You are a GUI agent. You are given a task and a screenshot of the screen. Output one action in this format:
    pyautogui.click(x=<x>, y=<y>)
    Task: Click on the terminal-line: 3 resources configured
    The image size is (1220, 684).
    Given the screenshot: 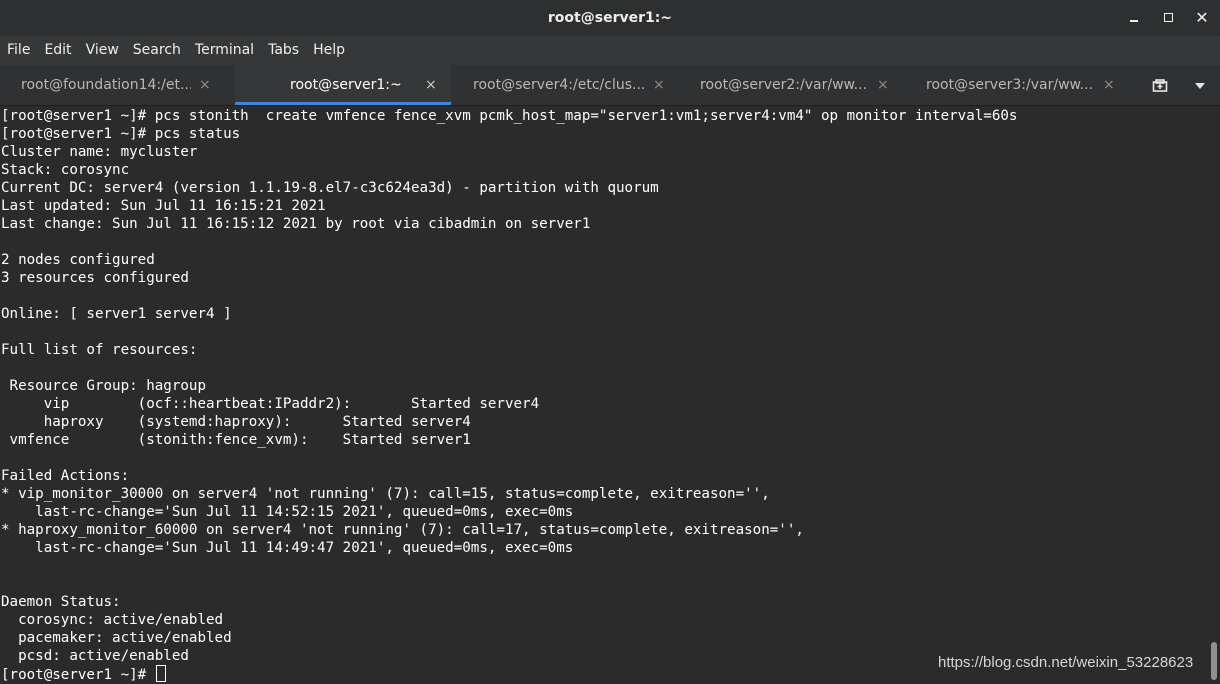 What is the action you would take?
    pyautogui.click(x=95, y=278)
    